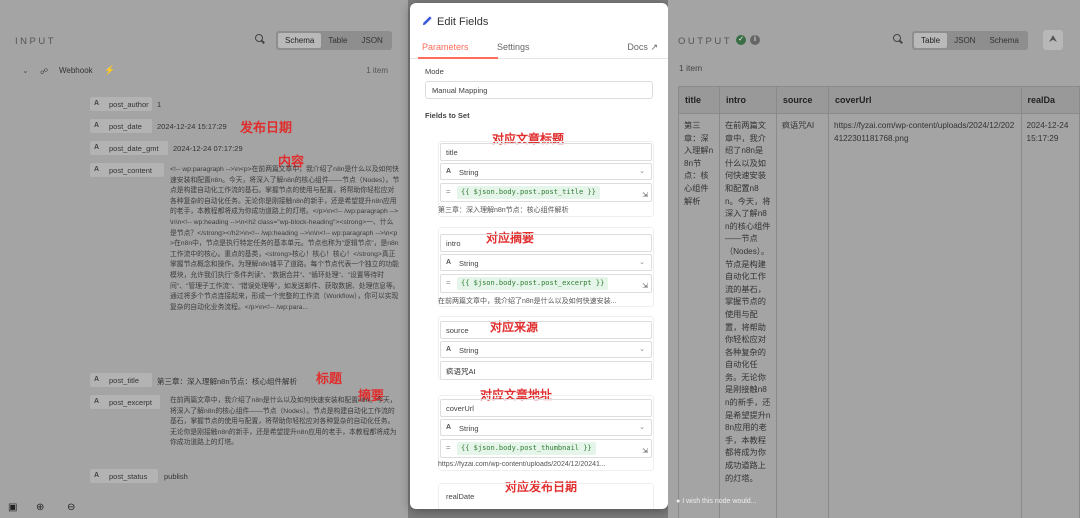  I want to click on field-pill-post-date-gmt: A post_date_gmt, so click(129, 148).